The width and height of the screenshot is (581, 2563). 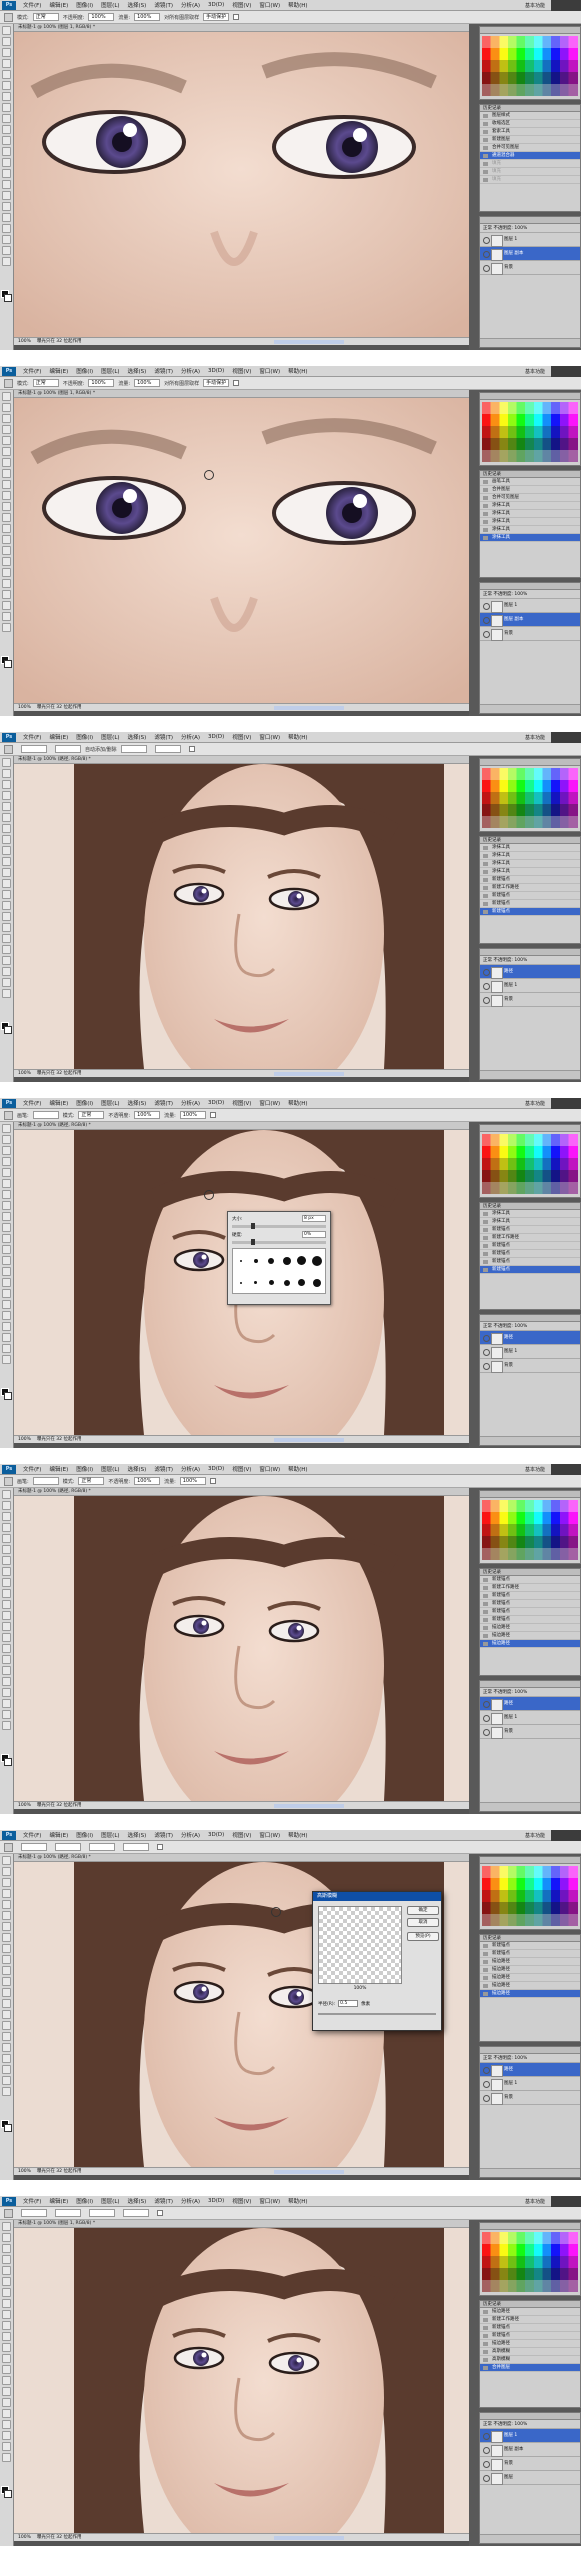 What do you see at coordinates (530, 482) in the screenshot?
I see `history-step: 画笔工具` at bounding box center [530, 482].